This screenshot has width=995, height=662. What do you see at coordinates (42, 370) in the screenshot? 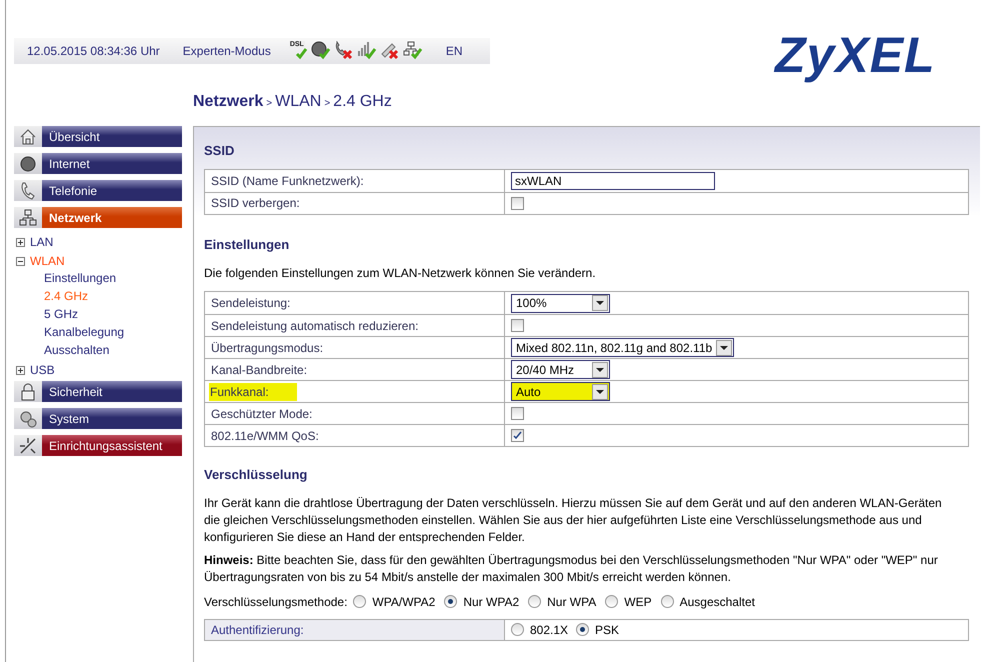
I see `nav-tree-link: USB` at bounding box center [42, 370].